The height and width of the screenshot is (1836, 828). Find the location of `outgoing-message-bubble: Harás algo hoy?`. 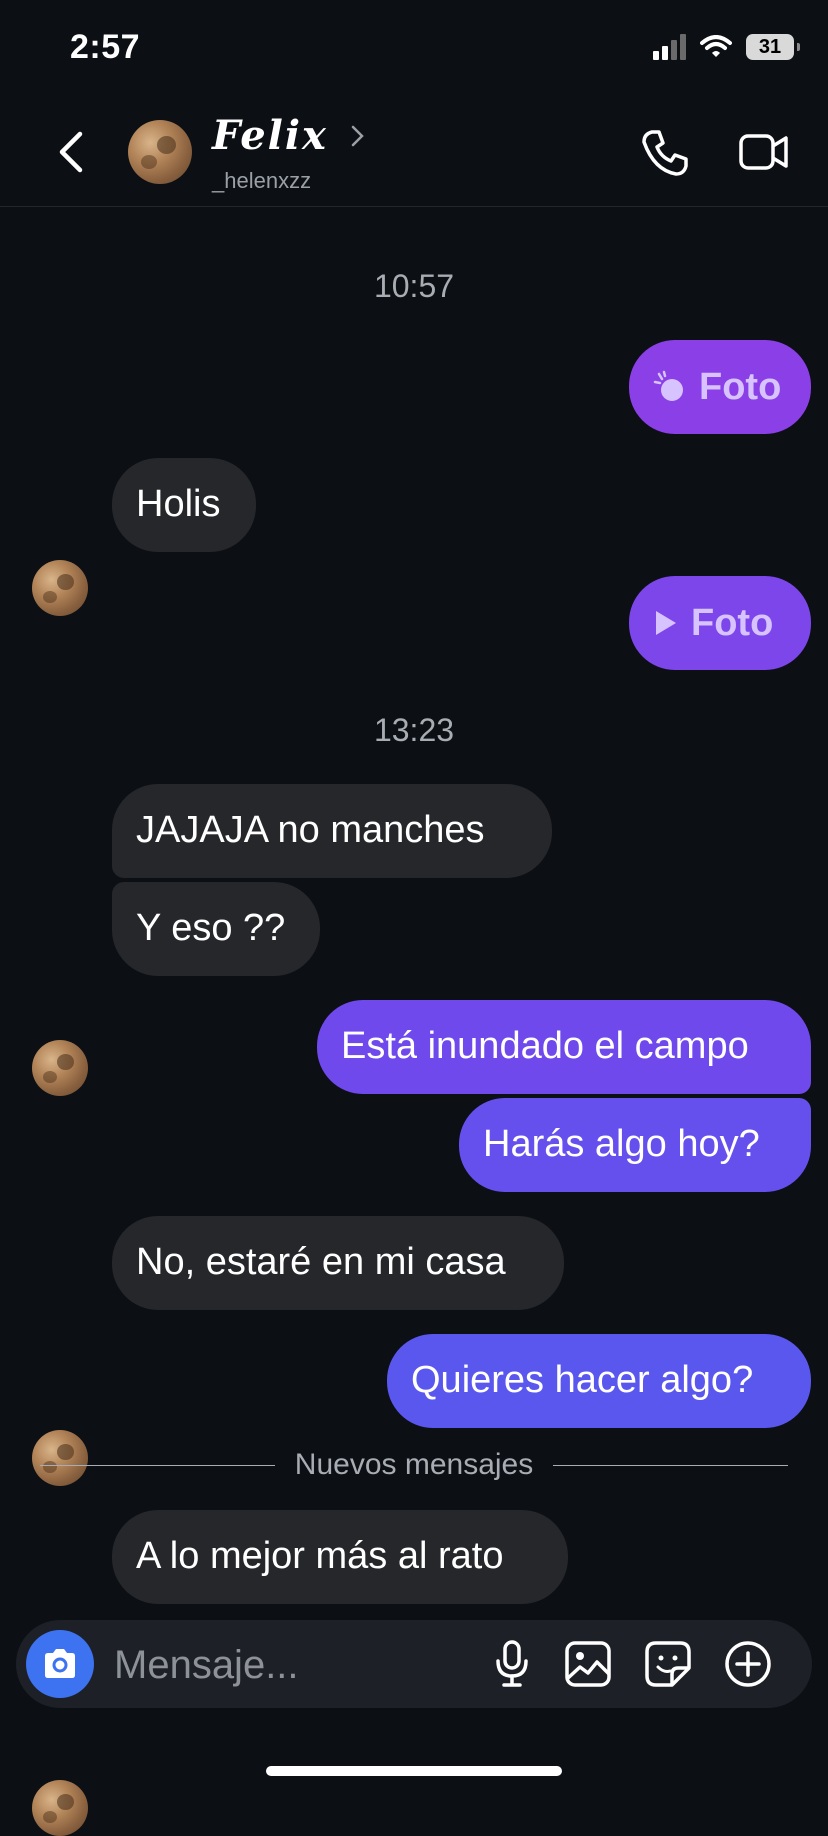

outgoing-message-bubble: Harás algo hoy? is located at coordinates (635, 1145).